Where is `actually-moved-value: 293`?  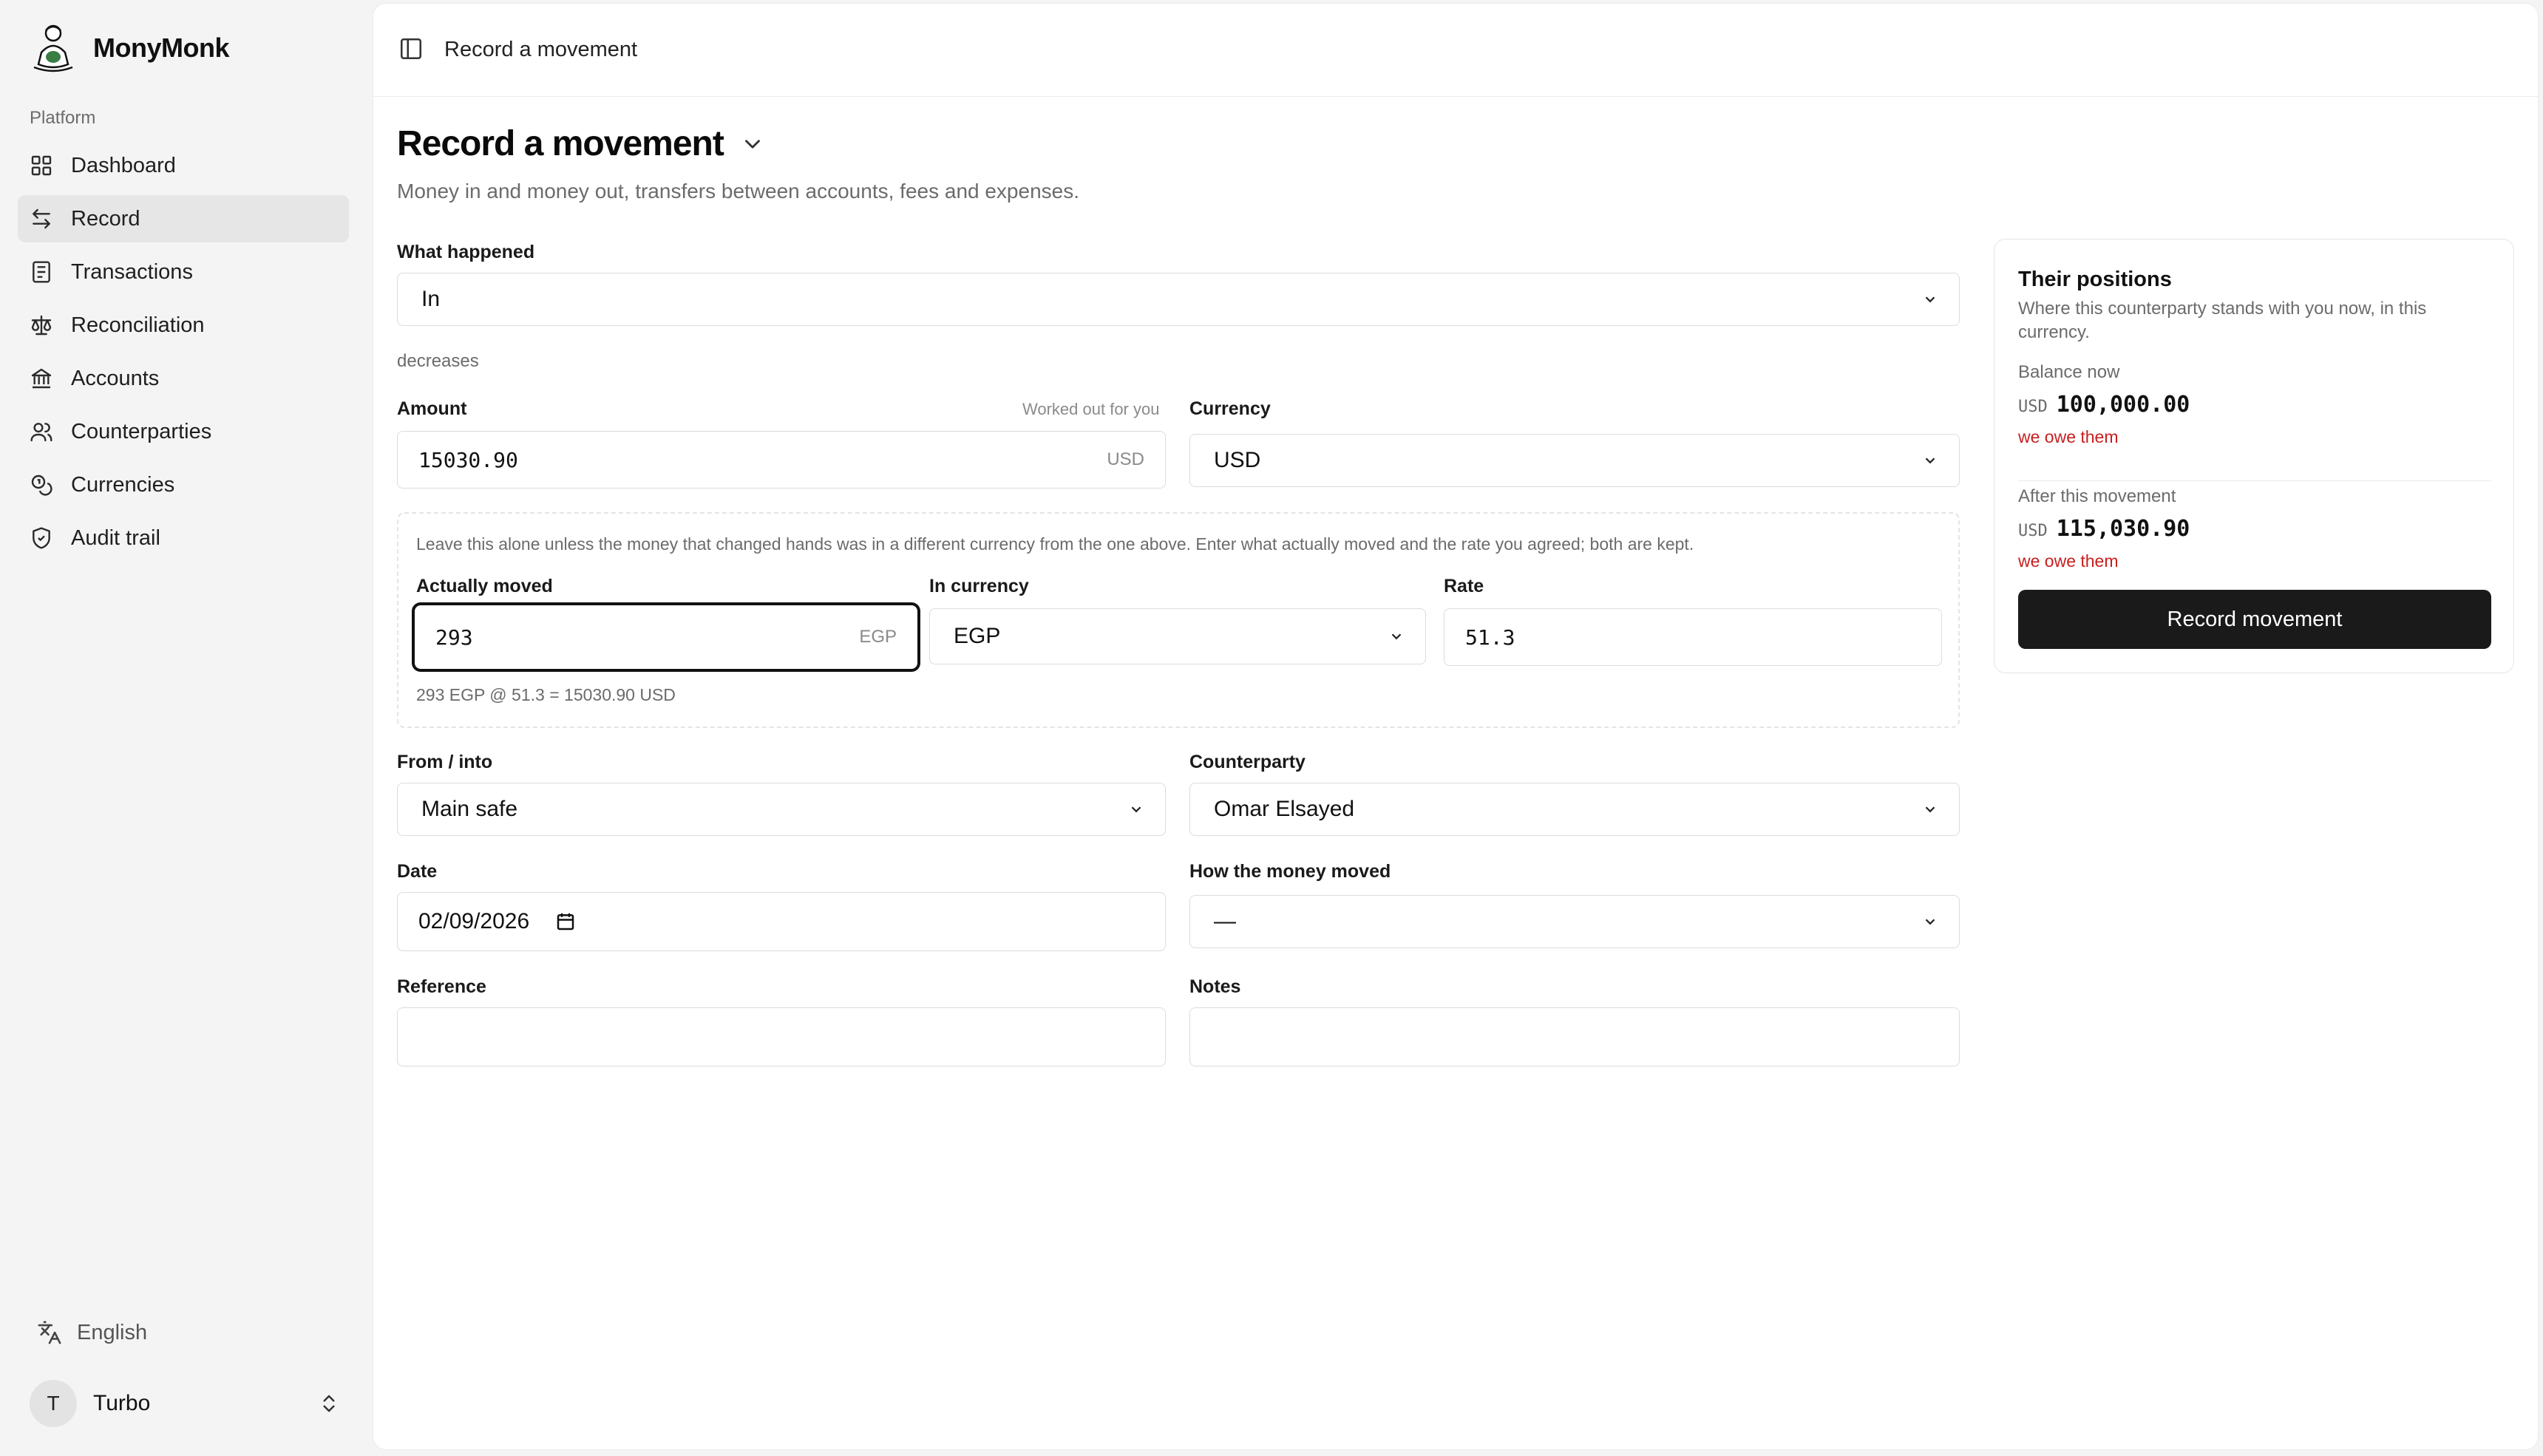
actually-moved-value: 293 is located at coordinates (454, 637).